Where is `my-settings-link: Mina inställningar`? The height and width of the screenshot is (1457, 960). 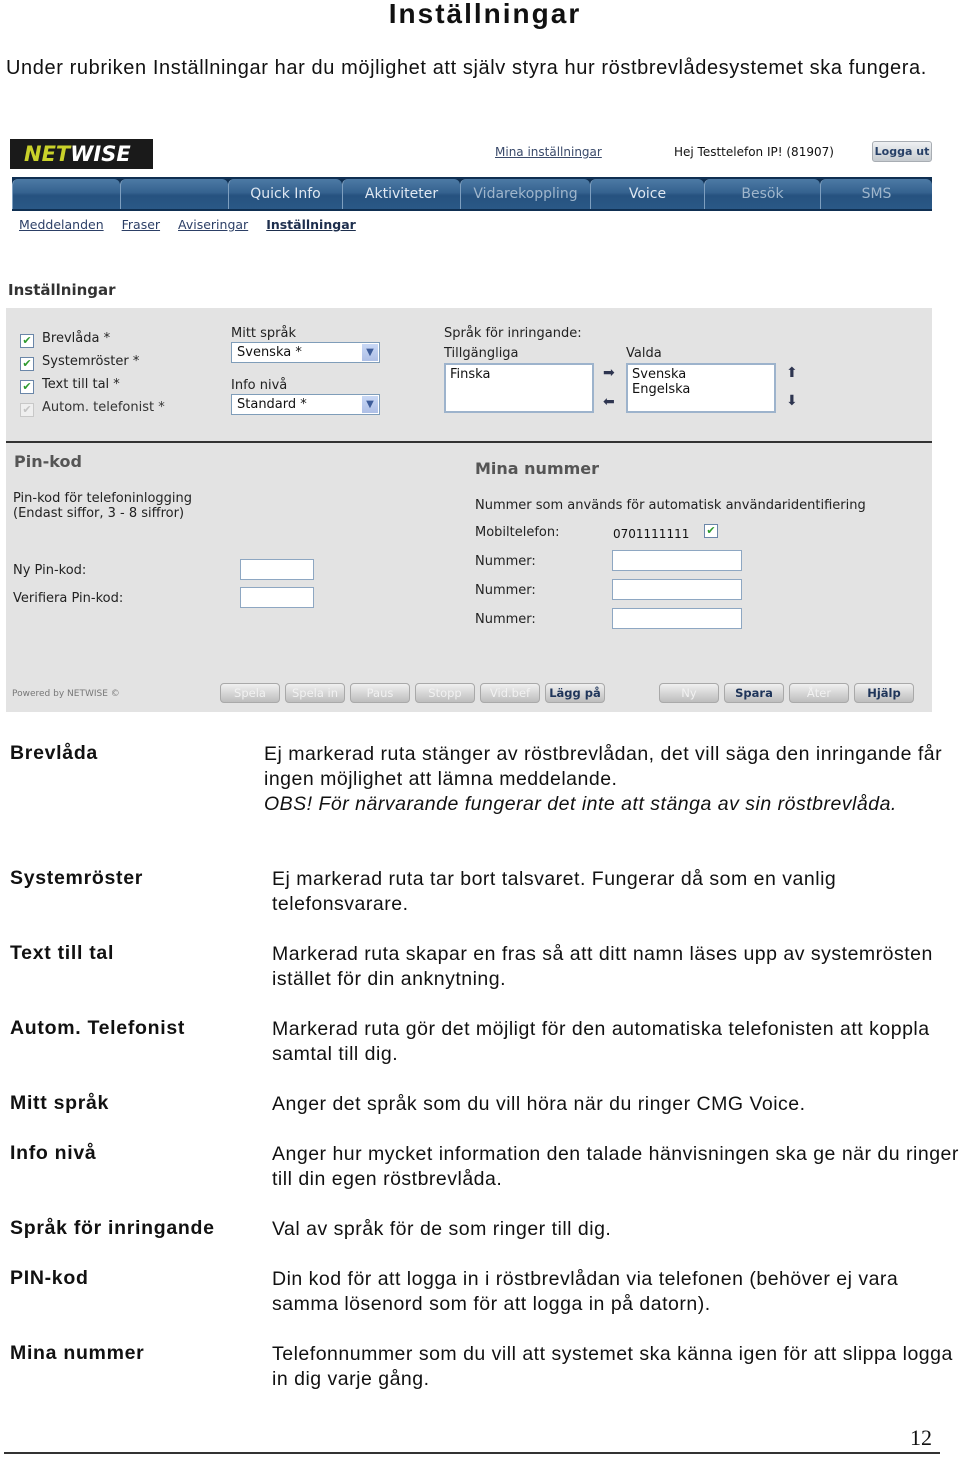
my-settings-link: Mina inställningar is located at coordinates (548, 152).